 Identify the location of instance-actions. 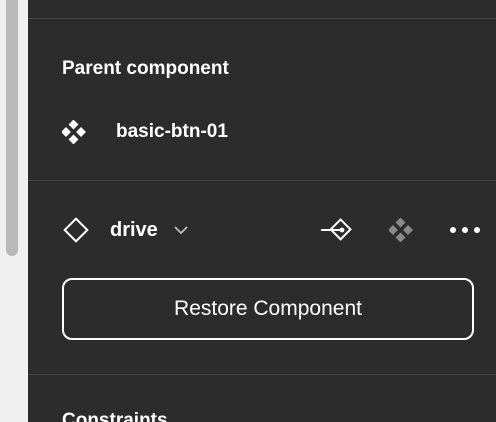
(401, 230).